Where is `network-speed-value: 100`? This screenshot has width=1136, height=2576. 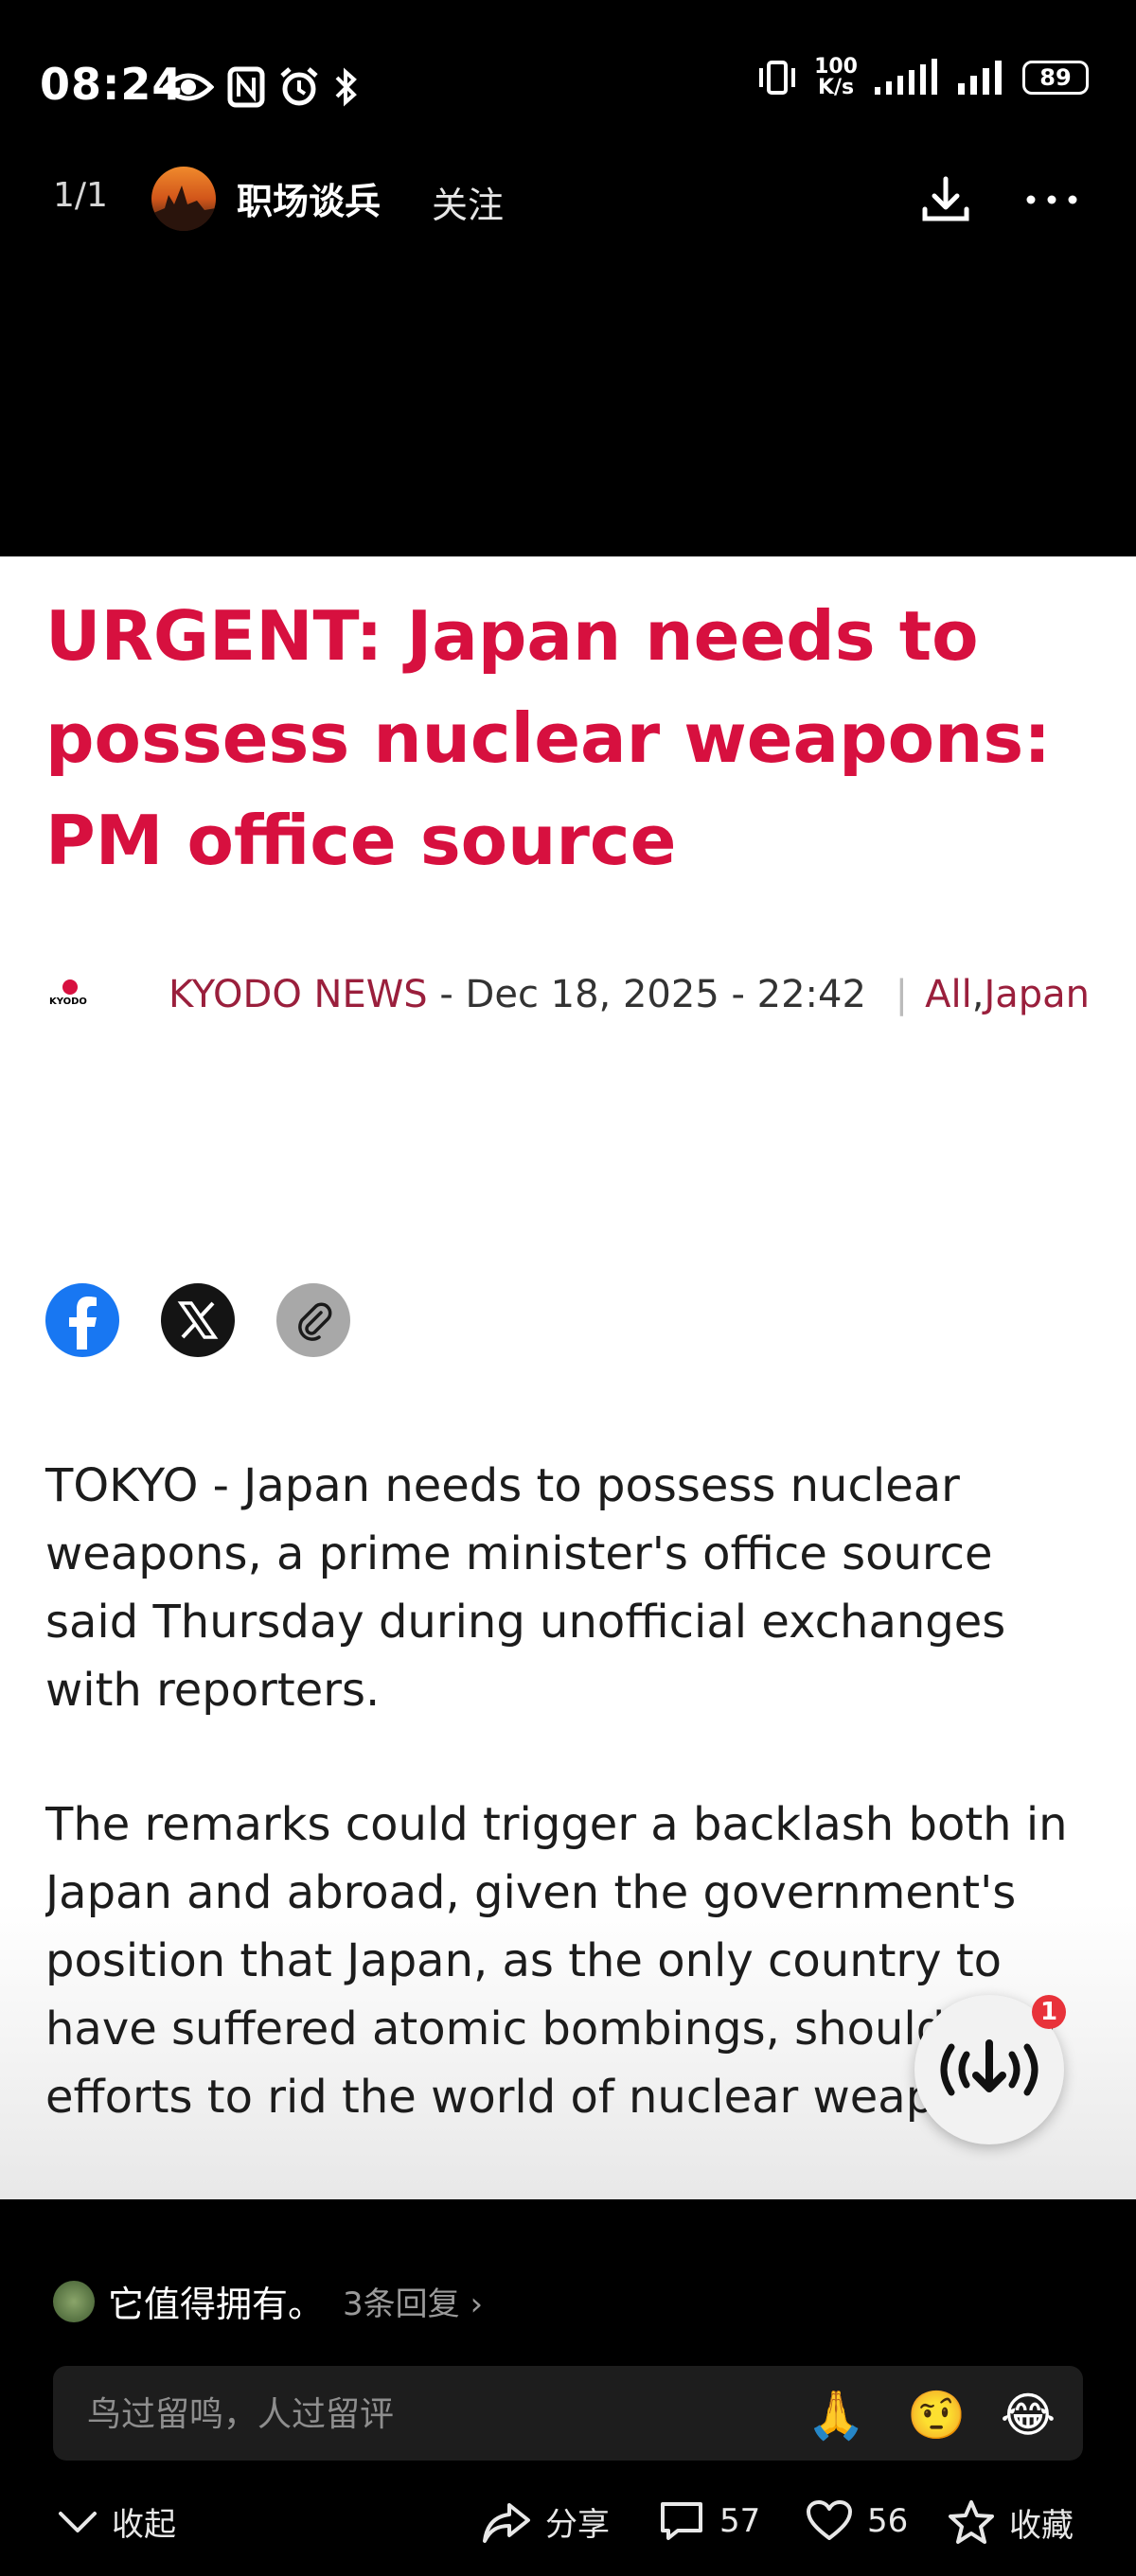
network-speed-value: 100 is located at coordinates (836, 67).